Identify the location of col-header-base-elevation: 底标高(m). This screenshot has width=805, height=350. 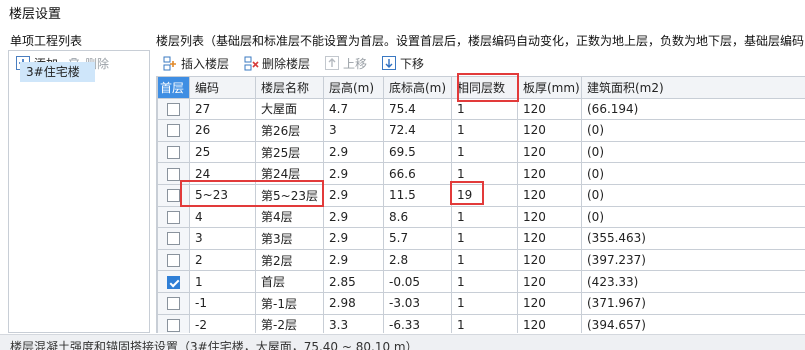
(417, 87).